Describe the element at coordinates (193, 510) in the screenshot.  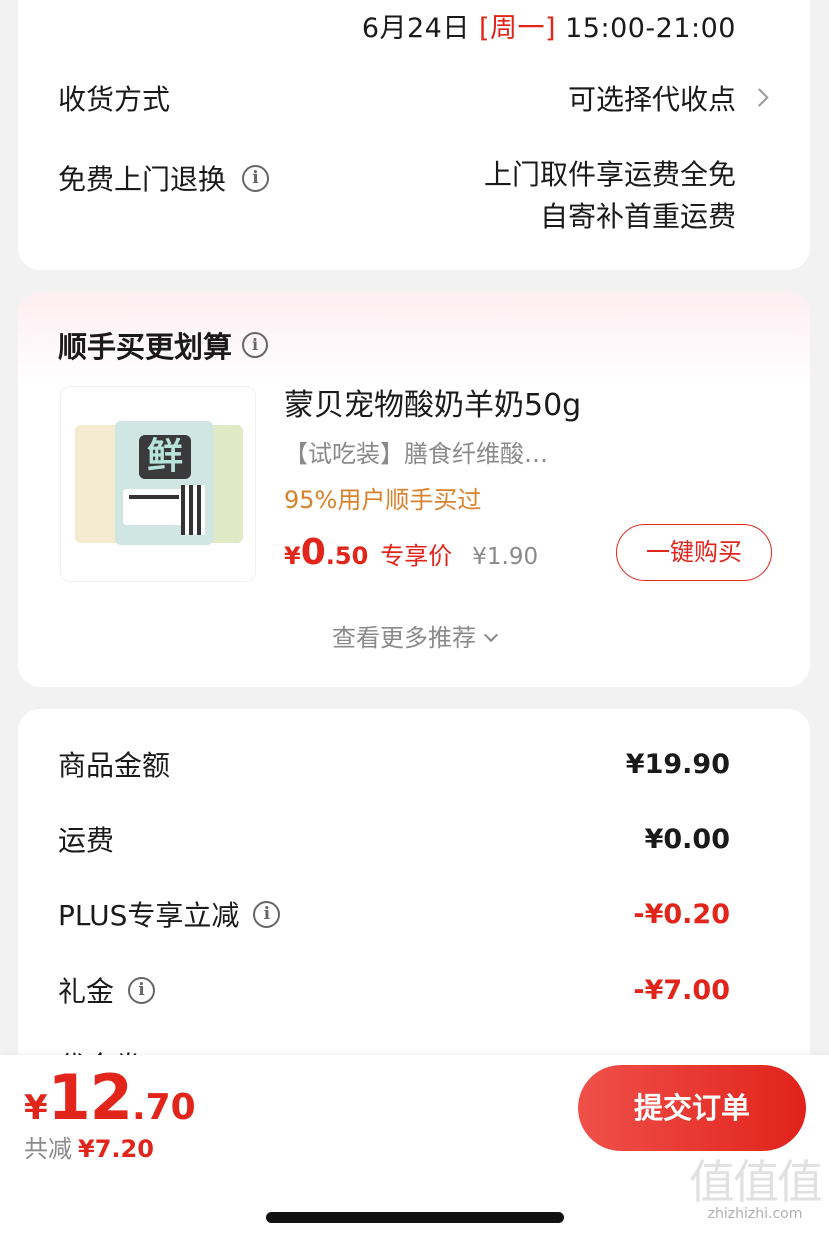
I see `product-pack-stripe` at that location.